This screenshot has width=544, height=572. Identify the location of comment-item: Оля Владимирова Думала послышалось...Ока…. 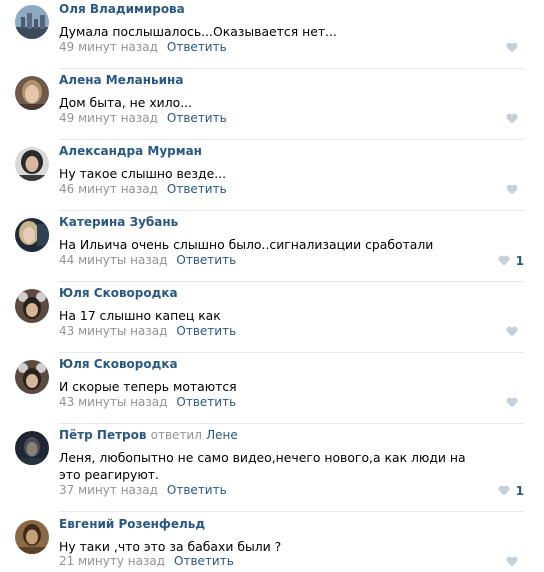
(272, 37).